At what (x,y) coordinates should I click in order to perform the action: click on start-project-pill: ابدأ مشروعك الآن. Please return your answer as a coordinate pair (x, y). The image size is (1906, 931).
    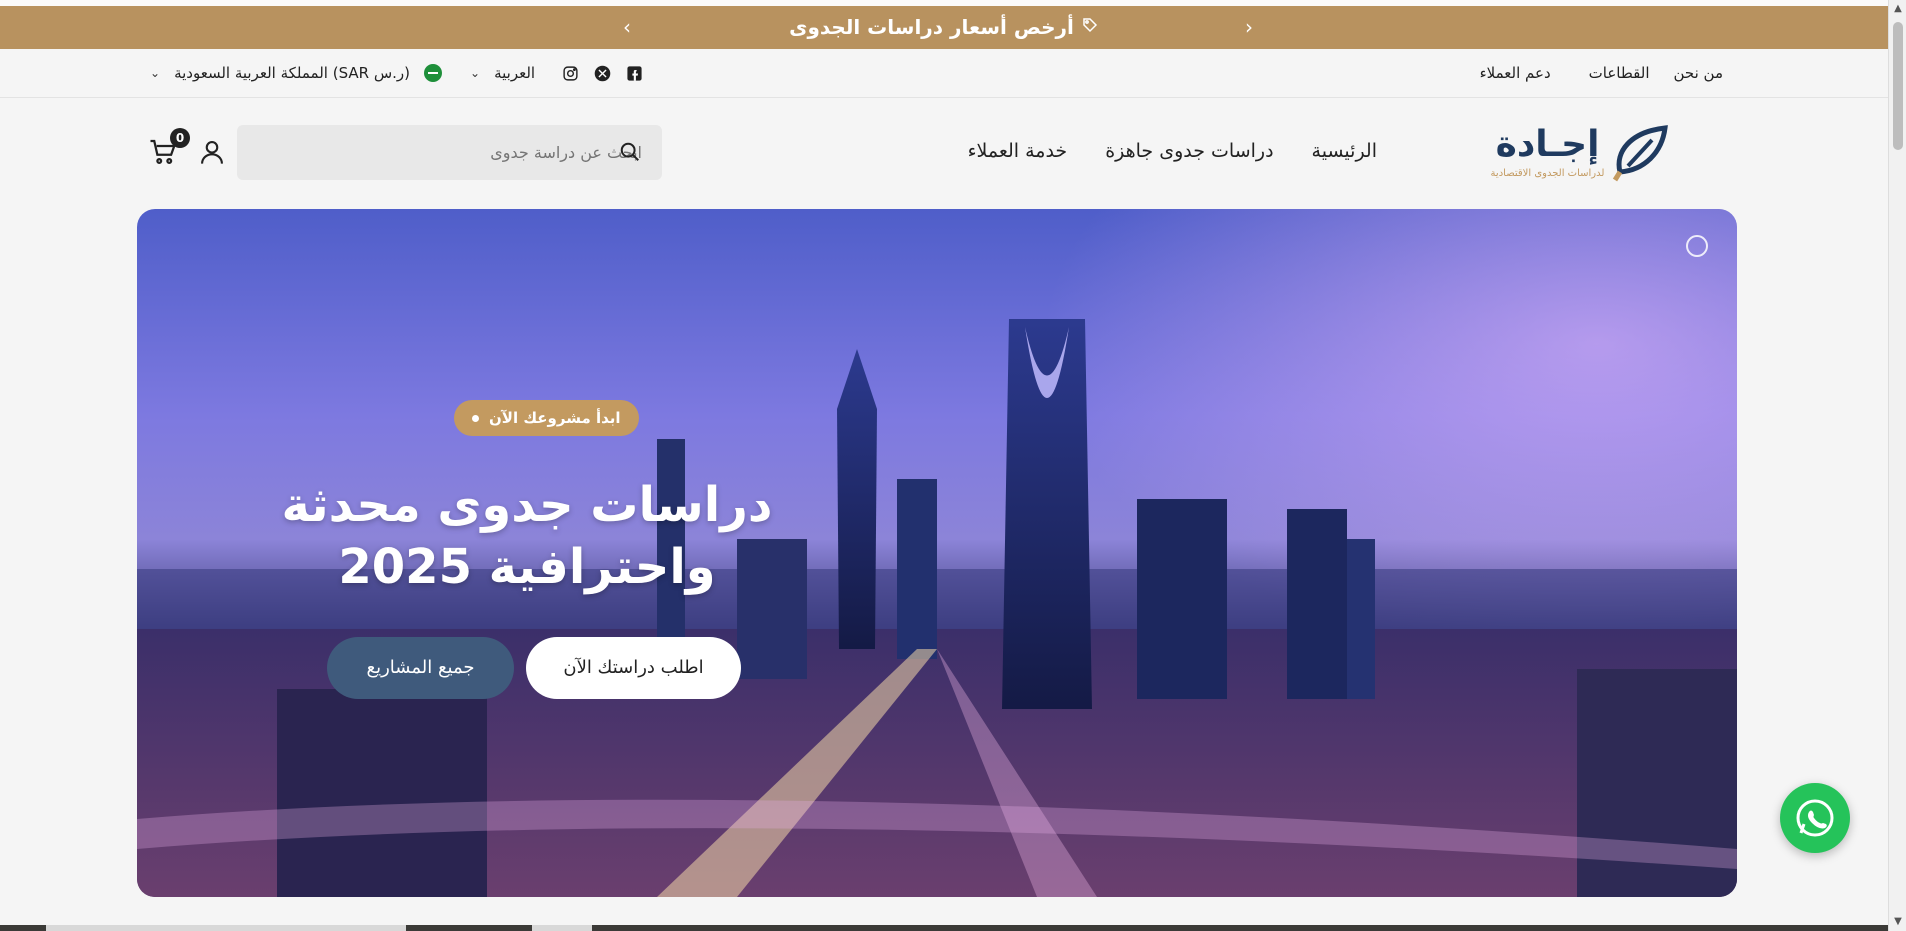
    Looking at the image, I should click on (546, 418).